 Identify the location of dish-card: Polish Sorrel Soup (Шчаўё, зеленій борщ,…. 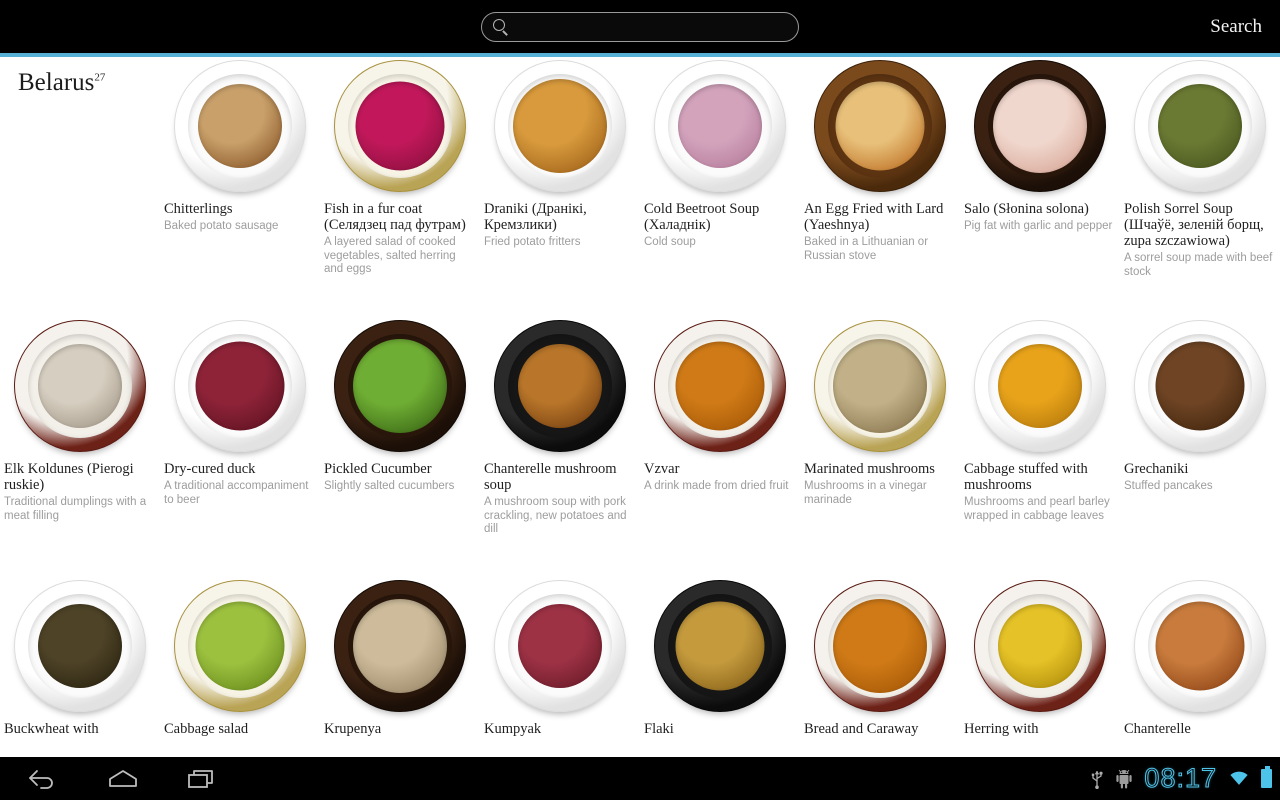
(1200, 168).